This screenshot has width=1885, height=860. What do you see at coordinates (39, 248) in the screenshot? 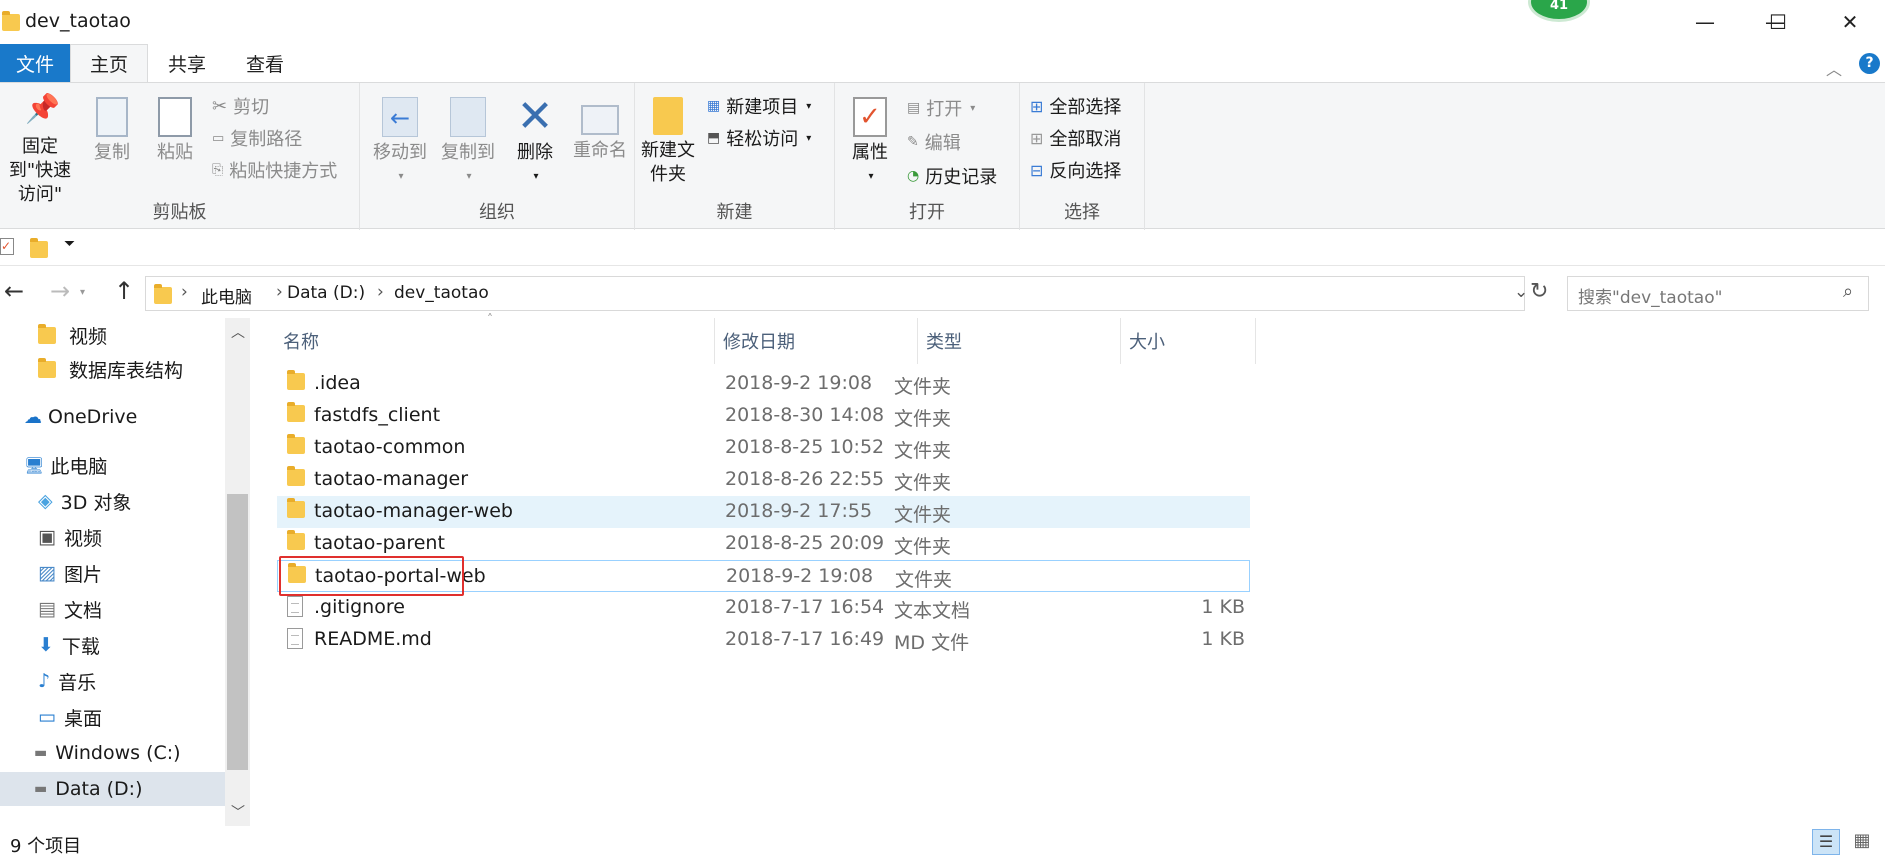
I see `new-folder-icon` at bounding box center [39, 248].